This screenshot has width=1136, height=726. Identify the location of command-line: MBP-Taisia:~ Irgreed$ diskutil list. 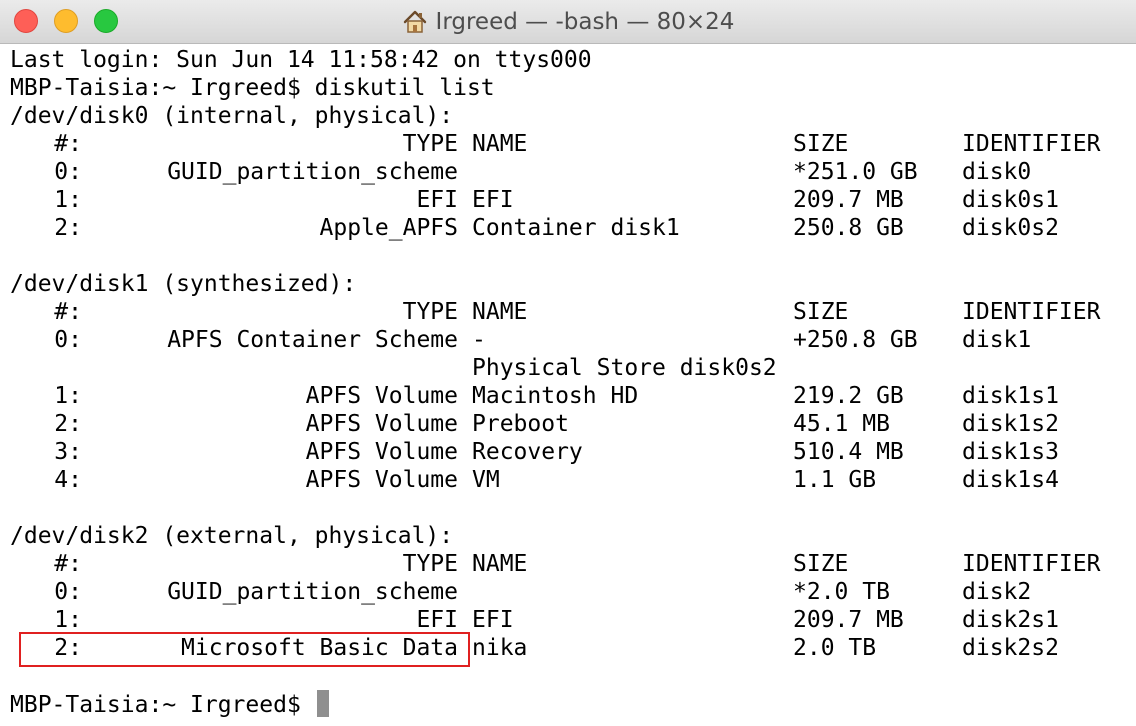
(252, 88).